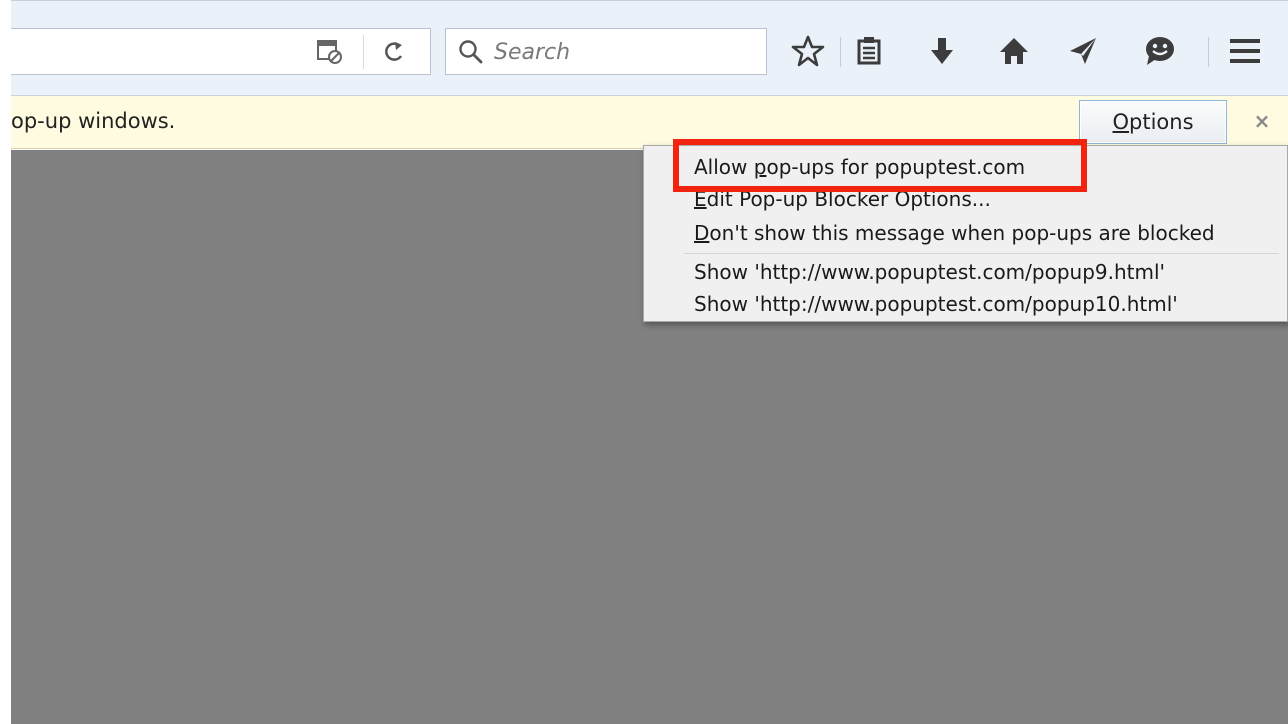 The image size is (1288, 724). Describe the element at coordinates (471, 52) in the screenshot. I see `search-icon` at that location.